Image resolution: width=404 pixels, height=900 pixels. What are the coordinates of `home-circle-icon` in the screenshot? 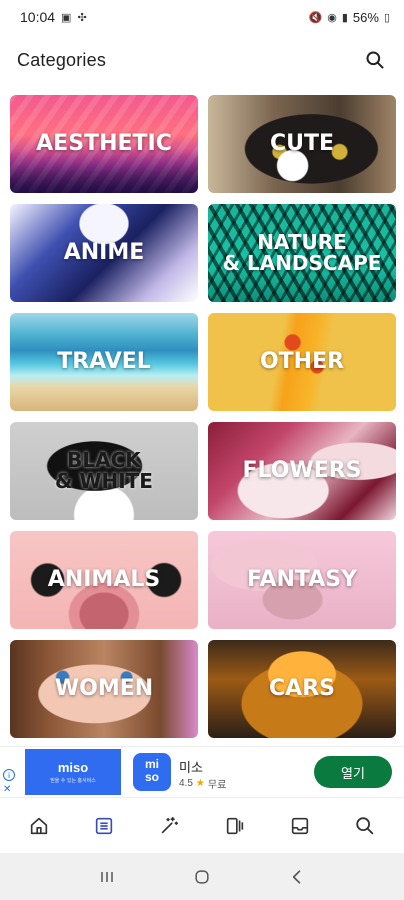 It's located at (202, 876).